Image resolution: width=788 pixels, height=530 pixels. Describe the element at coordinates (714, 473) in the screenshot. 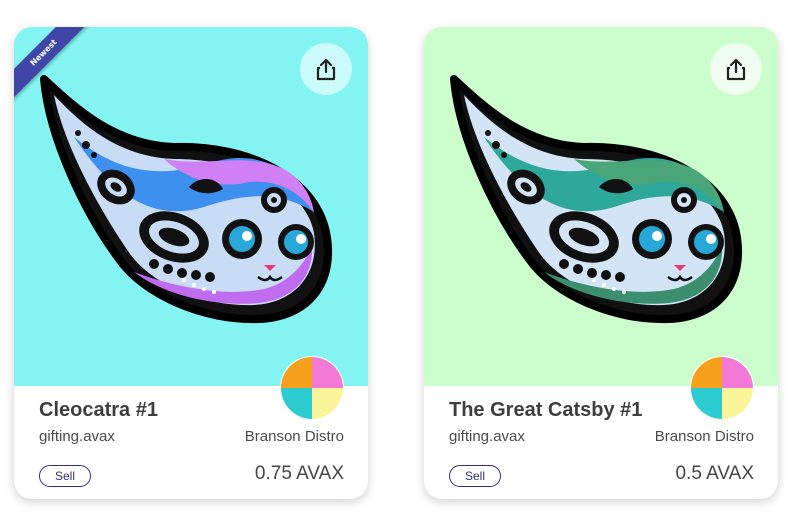

I see `price-label: 0.5 AVAX` at that location.